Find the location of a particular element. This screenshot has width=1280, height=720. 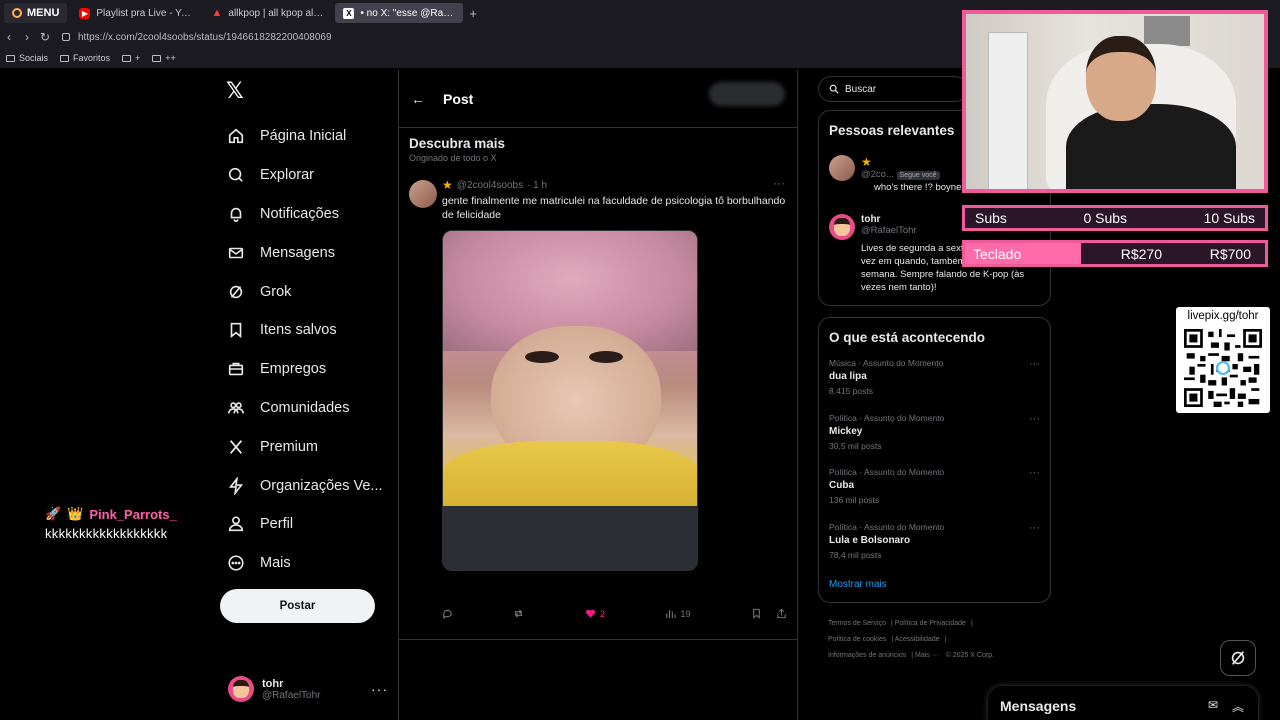

reply-button is located at coordinates (447, 613).